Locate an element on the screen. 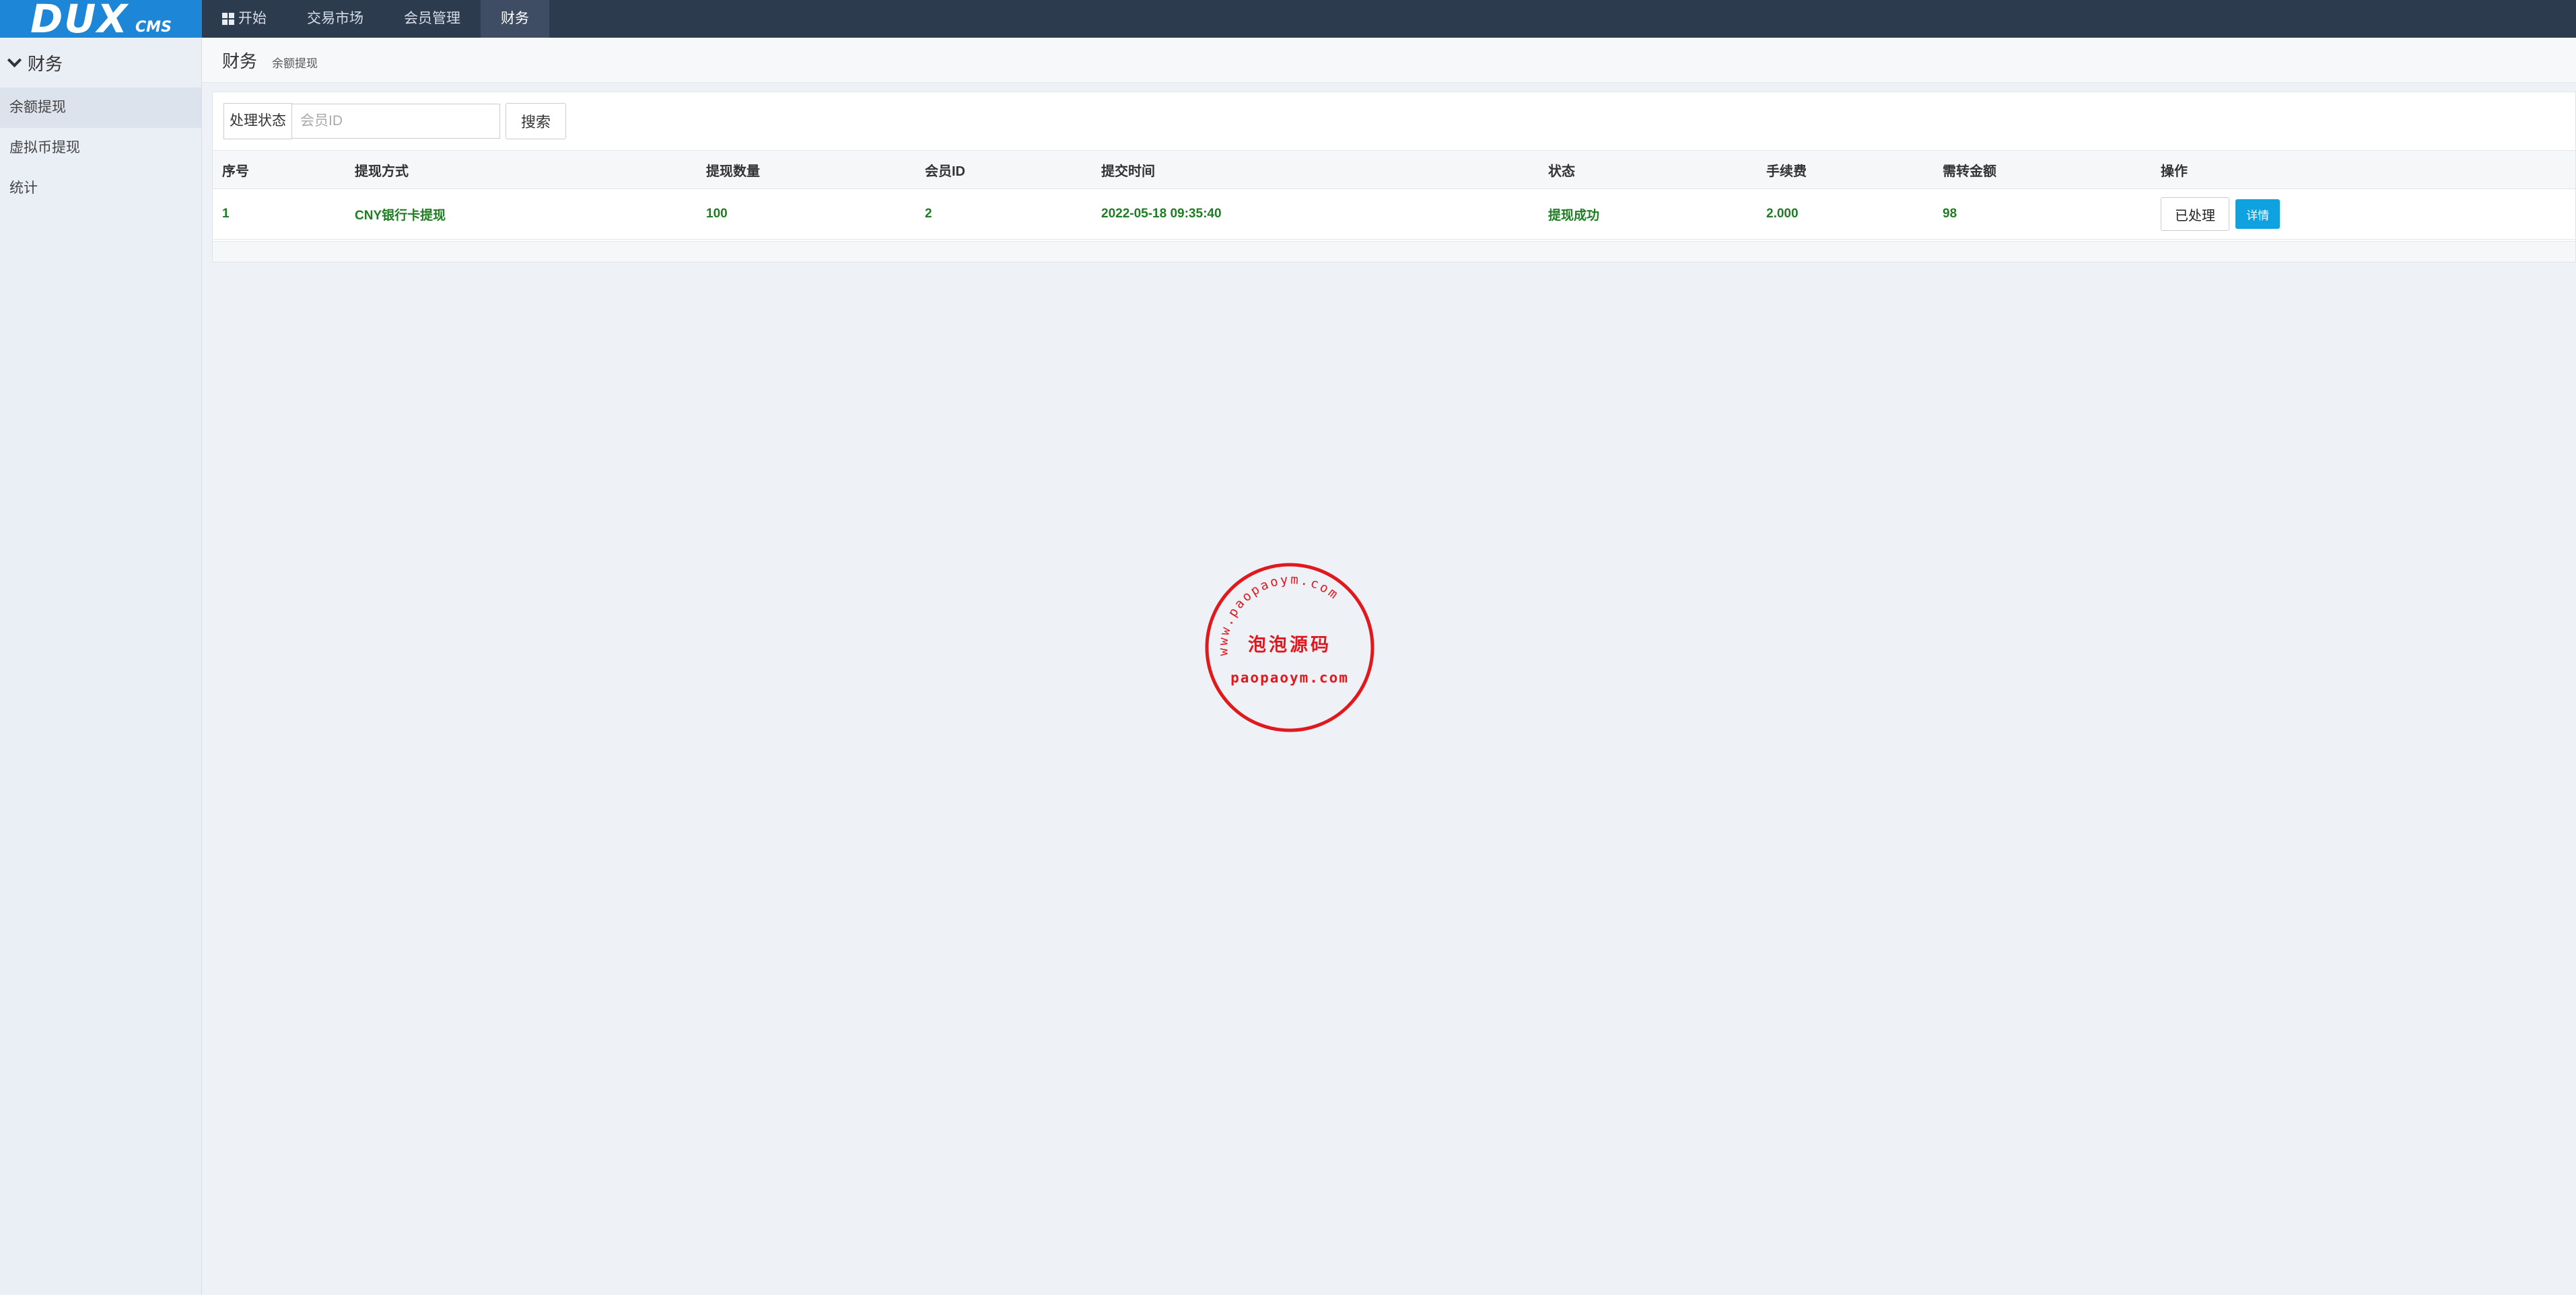  topnav-item-members: 会员管理 is located at coordinates (432, 19).